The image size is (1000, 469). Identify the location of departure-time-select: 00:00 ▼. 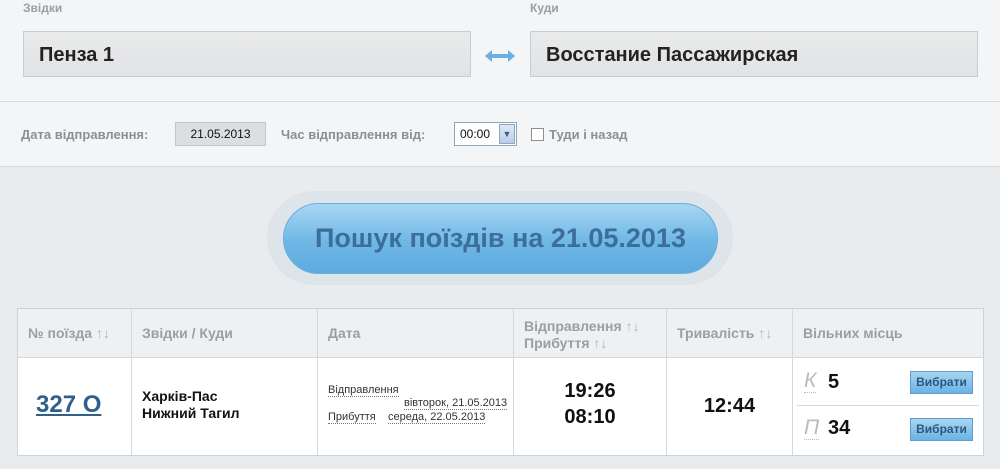
(485, 134).